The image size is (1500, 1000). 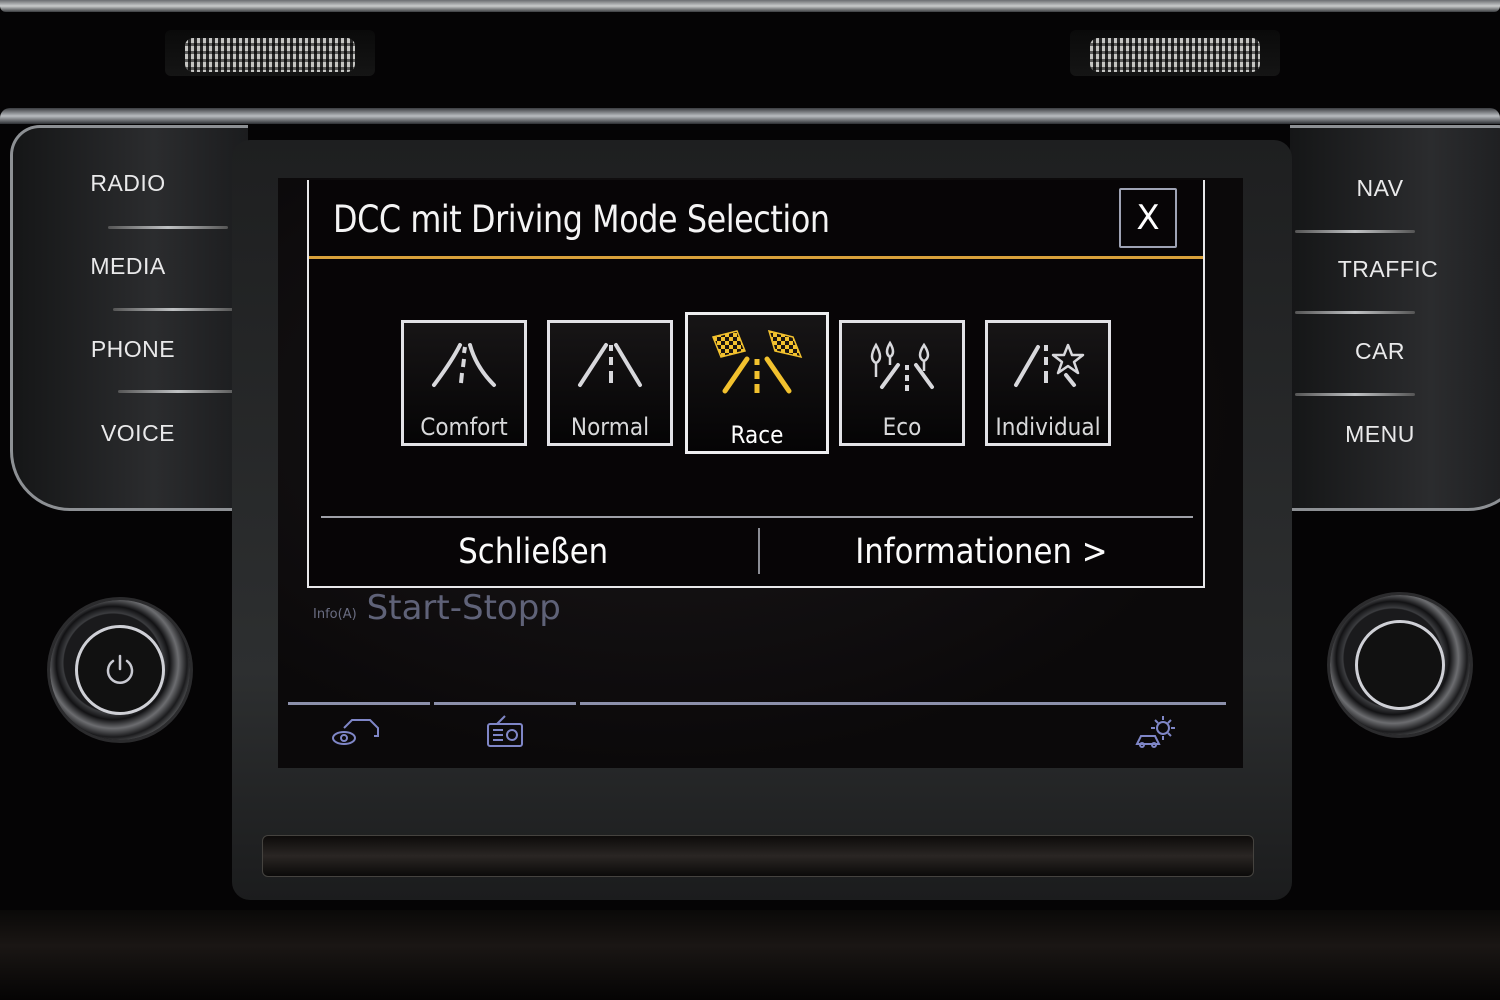 I want to click on cd-slot, so click(x=758, y=856).